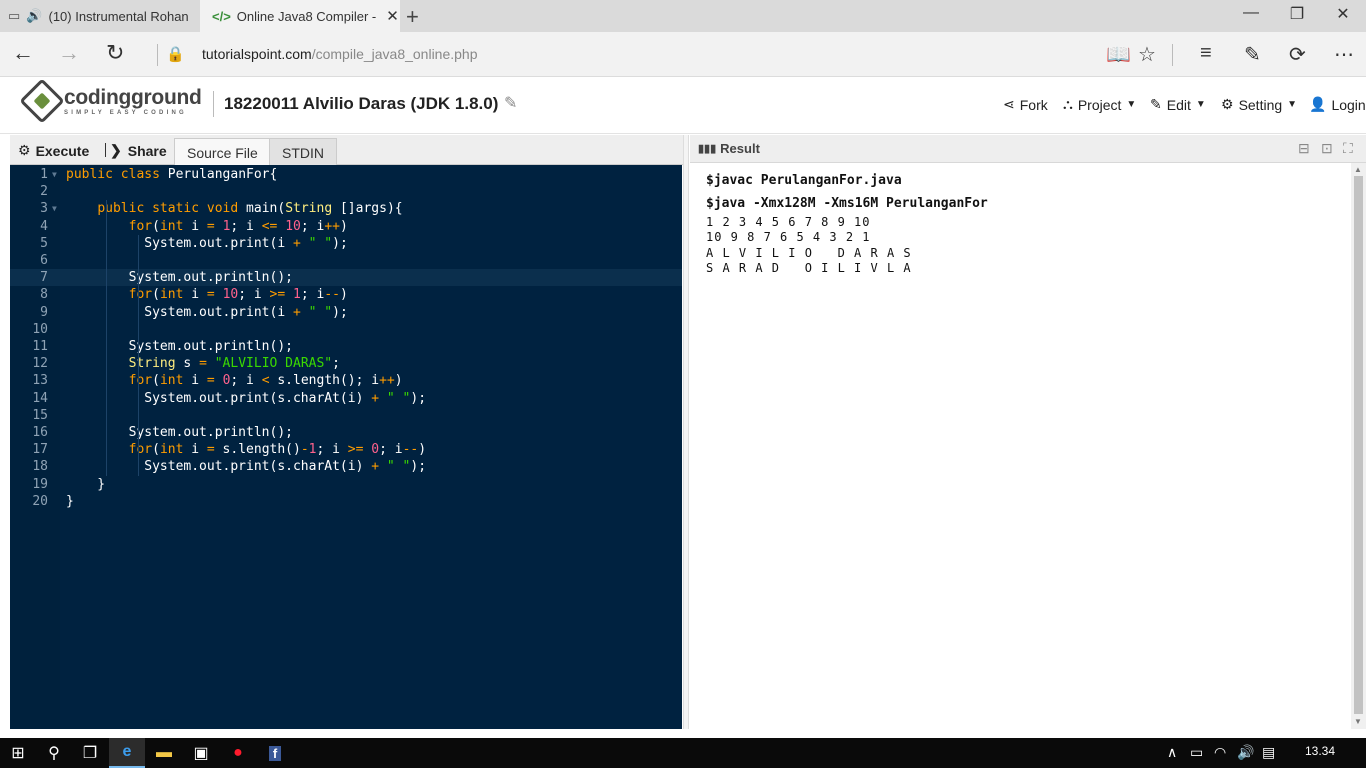  What do you see at coordinates (1025, 104) in the screenshot?
I see `menu-fork: ⋖ Fork` at bounding box center [1025, 104].